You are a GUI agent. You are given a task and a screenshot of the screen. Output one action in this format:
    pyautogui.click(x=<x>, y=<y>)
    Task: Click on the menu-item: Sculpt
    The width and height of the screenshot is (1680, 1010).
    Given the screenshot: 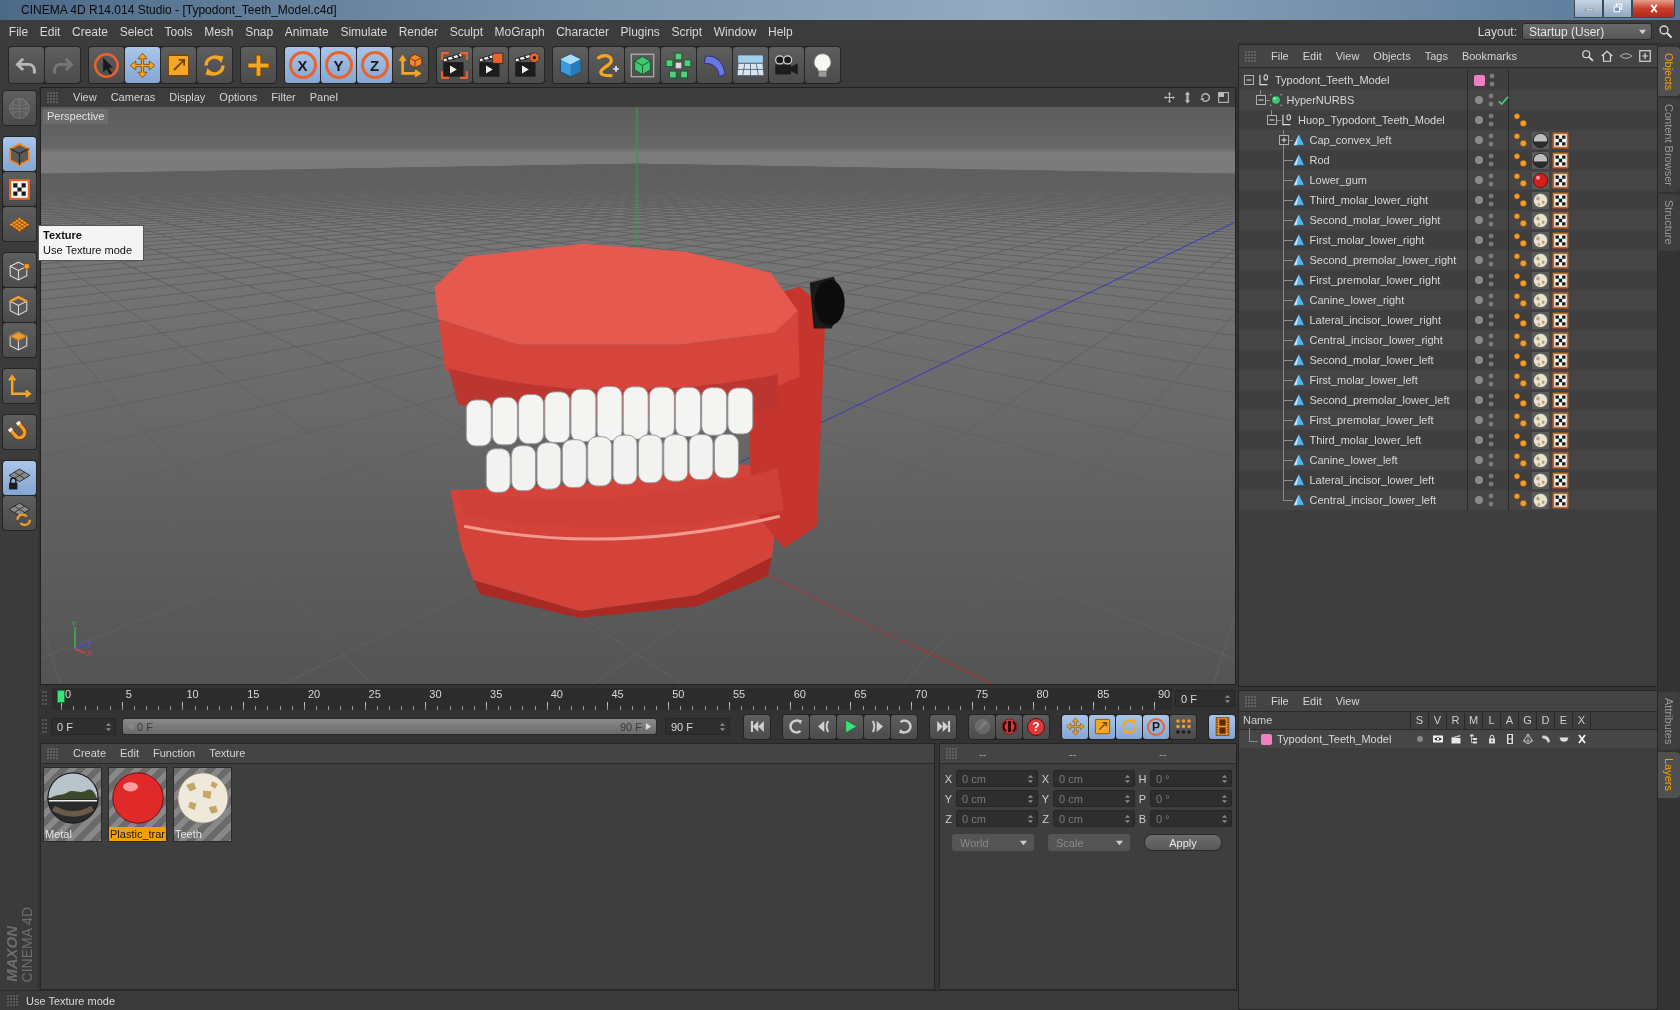 What is the action you would take?
    pyautogui.click(x=466, y=31)
    